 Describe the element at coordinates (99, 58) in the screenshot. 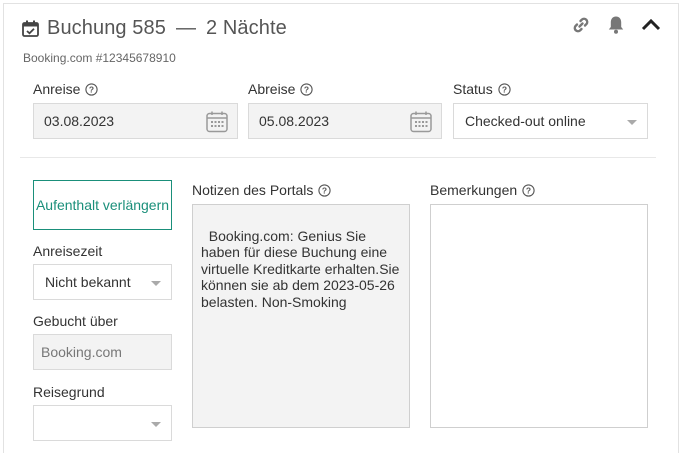

I see `booking-reference: Booking.com #12345678910` at that location.